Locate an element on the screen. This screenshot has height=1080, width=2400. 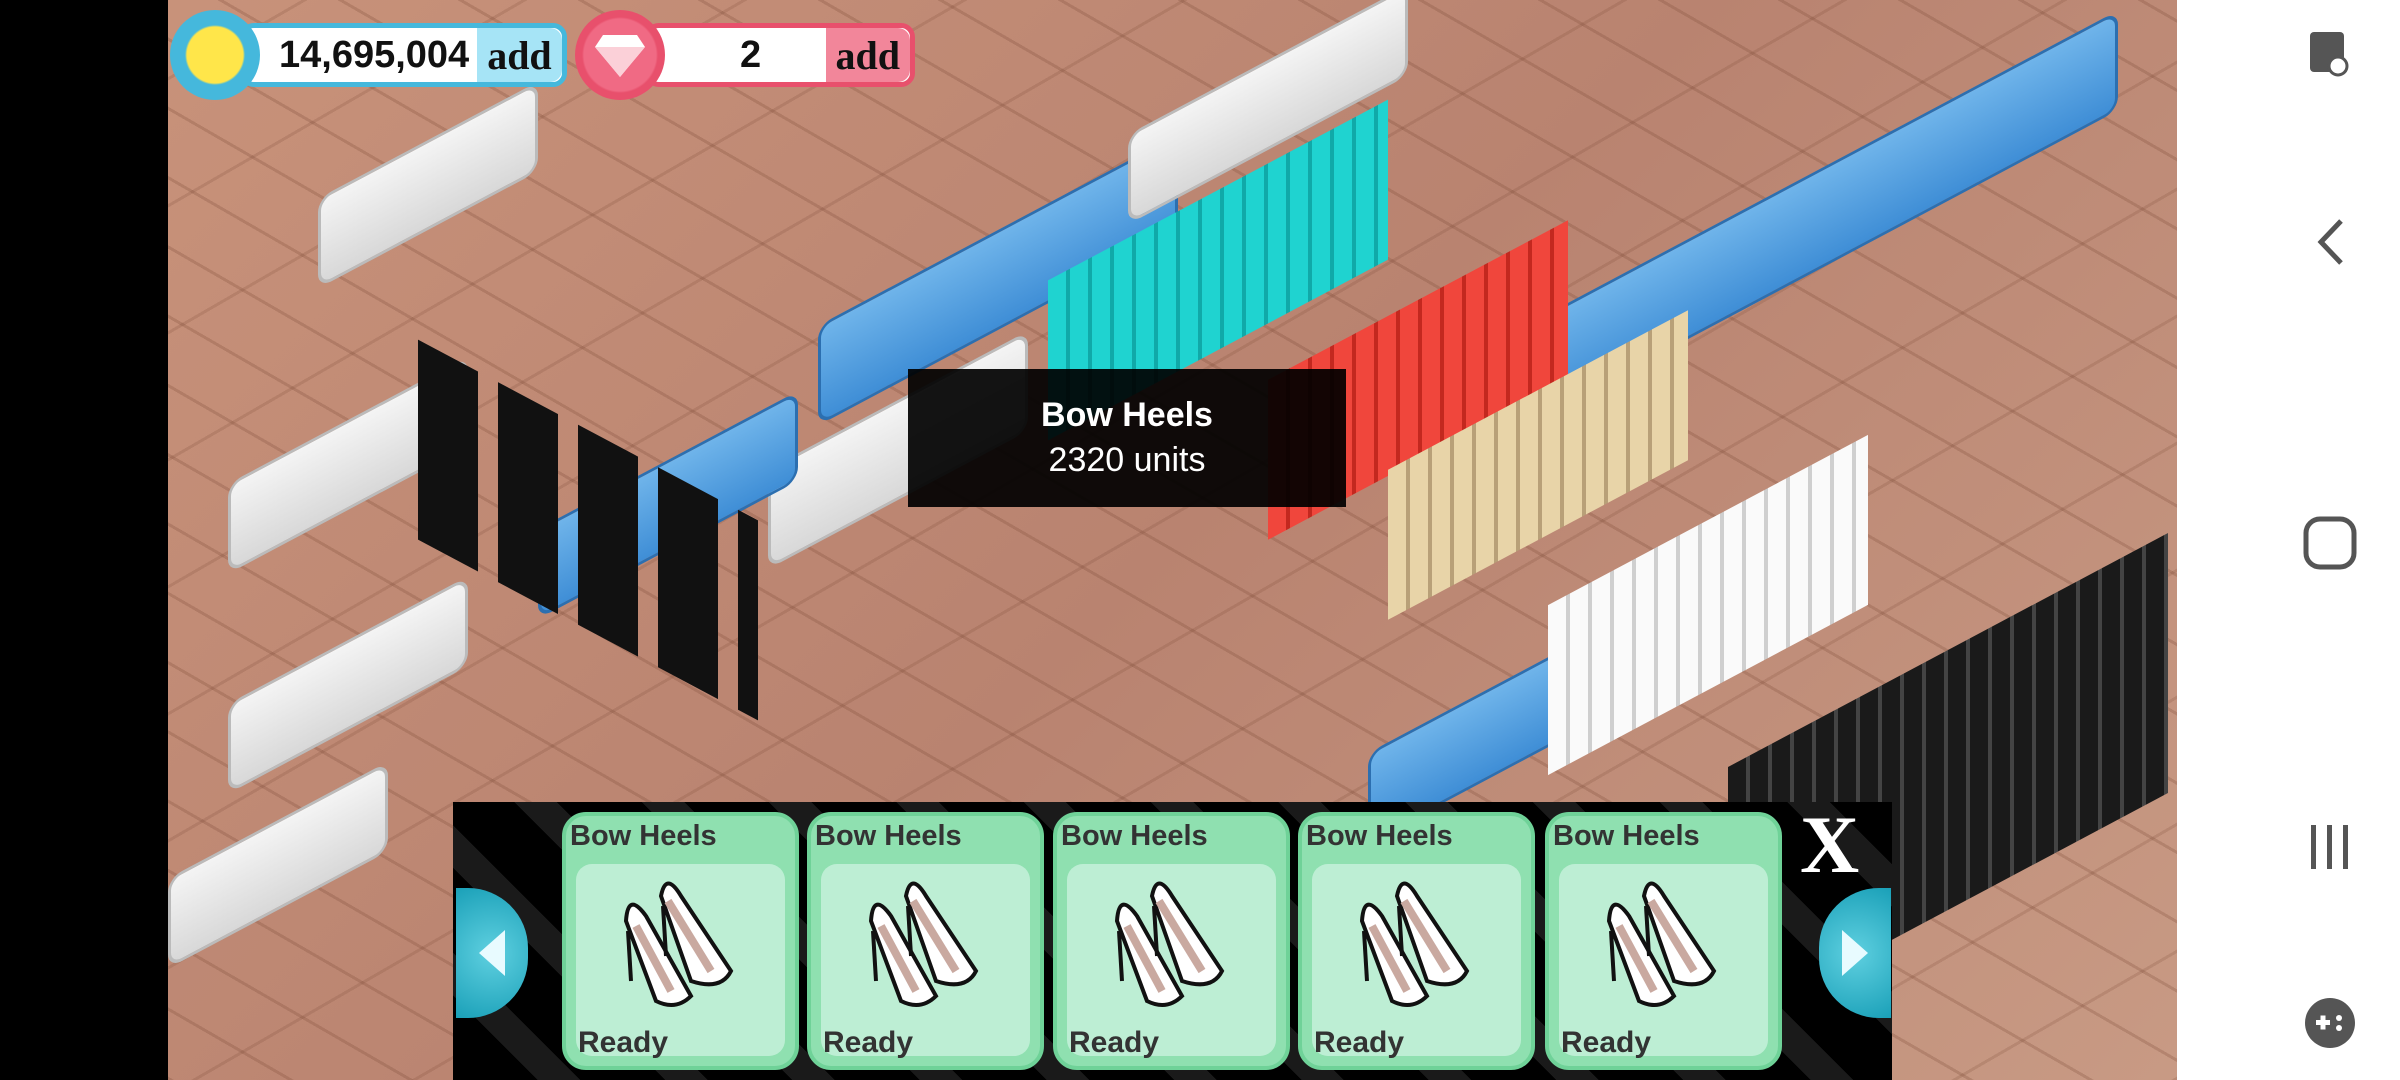
system-nav-bar is located at coordinates (2288, 540).